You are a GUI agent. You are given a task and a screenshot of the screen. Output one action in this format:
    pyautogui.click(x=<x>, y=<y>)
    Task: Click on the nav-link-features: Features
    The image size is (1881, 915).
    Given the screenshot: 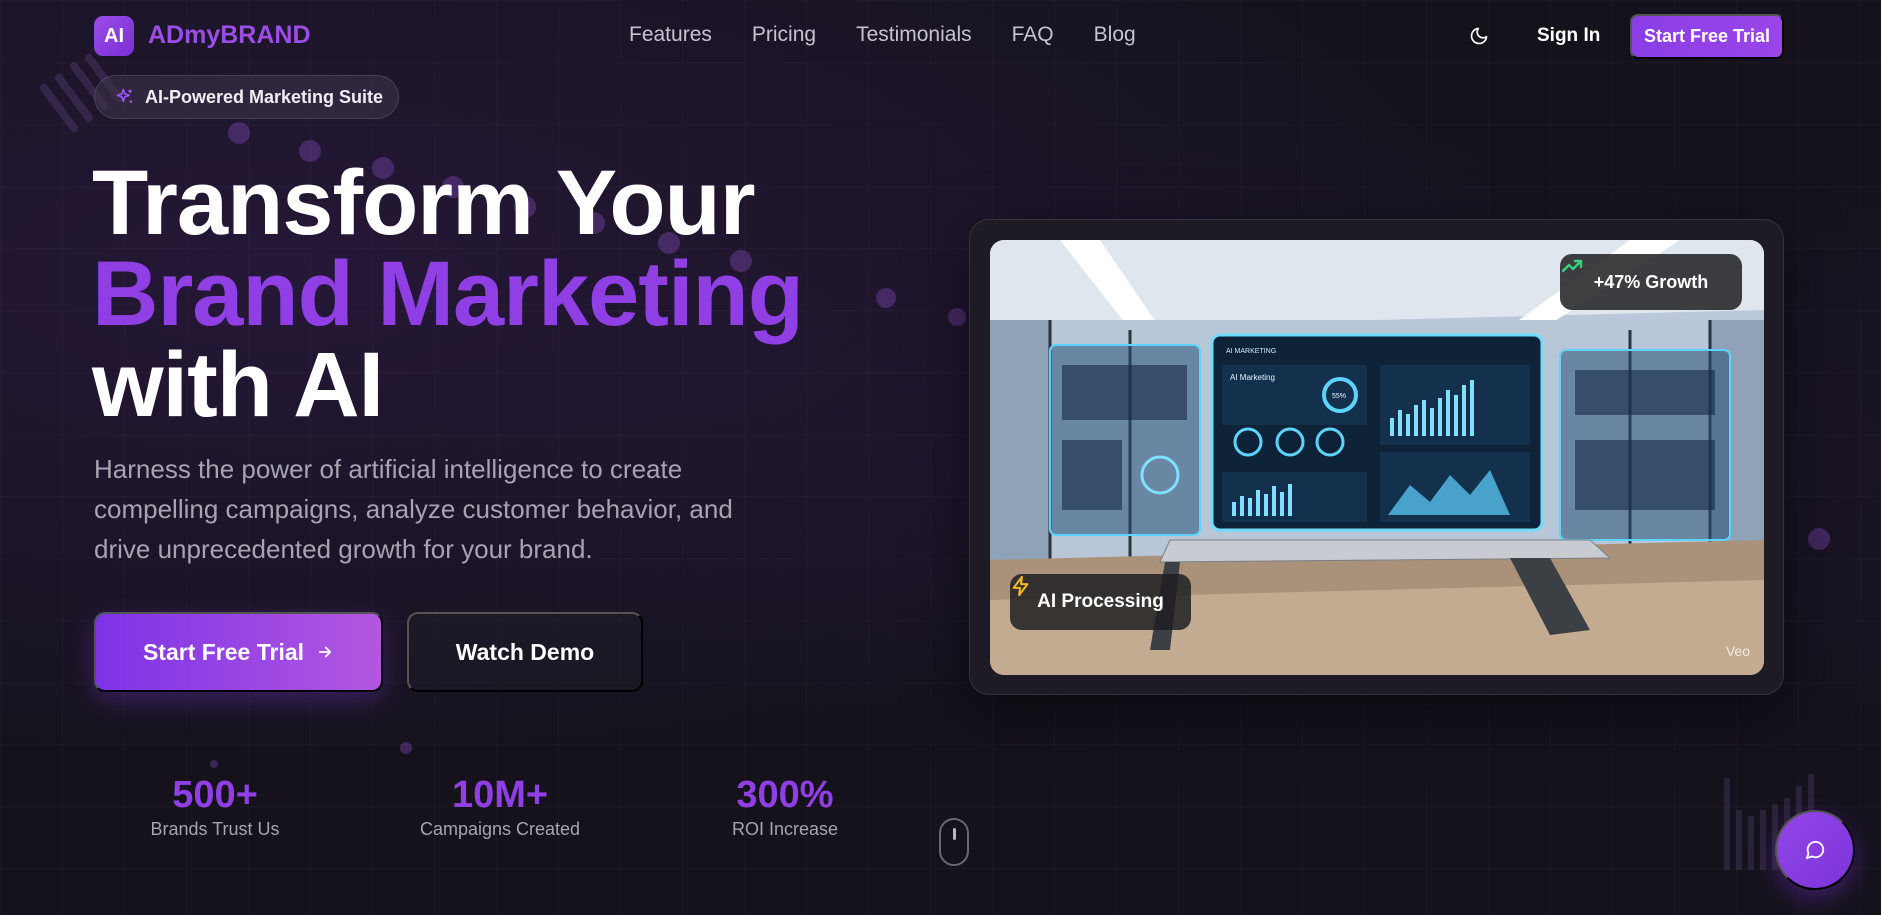 What is the action you would take?
    pyautogui.click(x=670, y=35)
    